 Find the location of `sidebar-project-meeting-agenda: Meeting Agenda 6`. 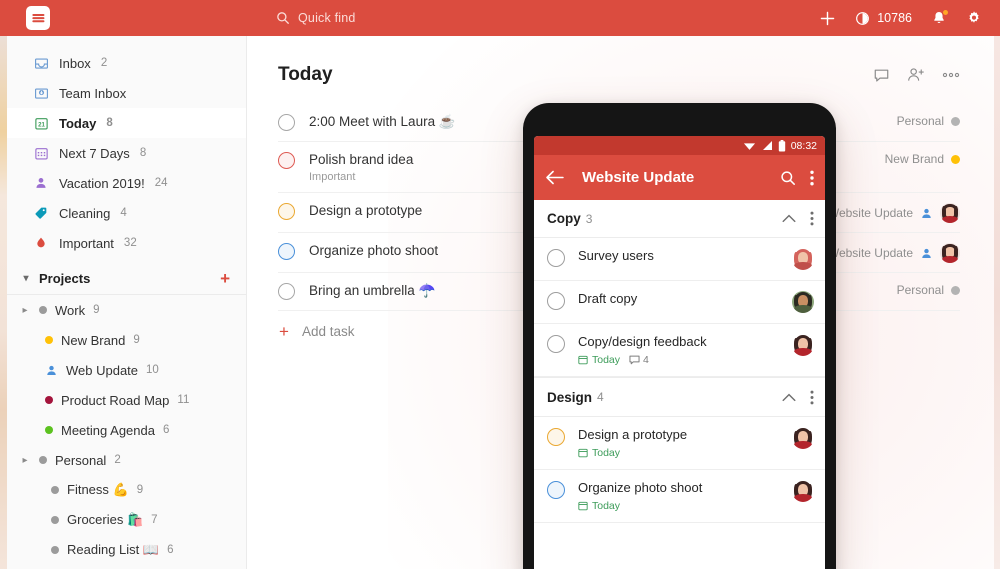

sidebar-project-meeting-agenda: Meeting Agenda 6 is located at coordinates (126, 430).